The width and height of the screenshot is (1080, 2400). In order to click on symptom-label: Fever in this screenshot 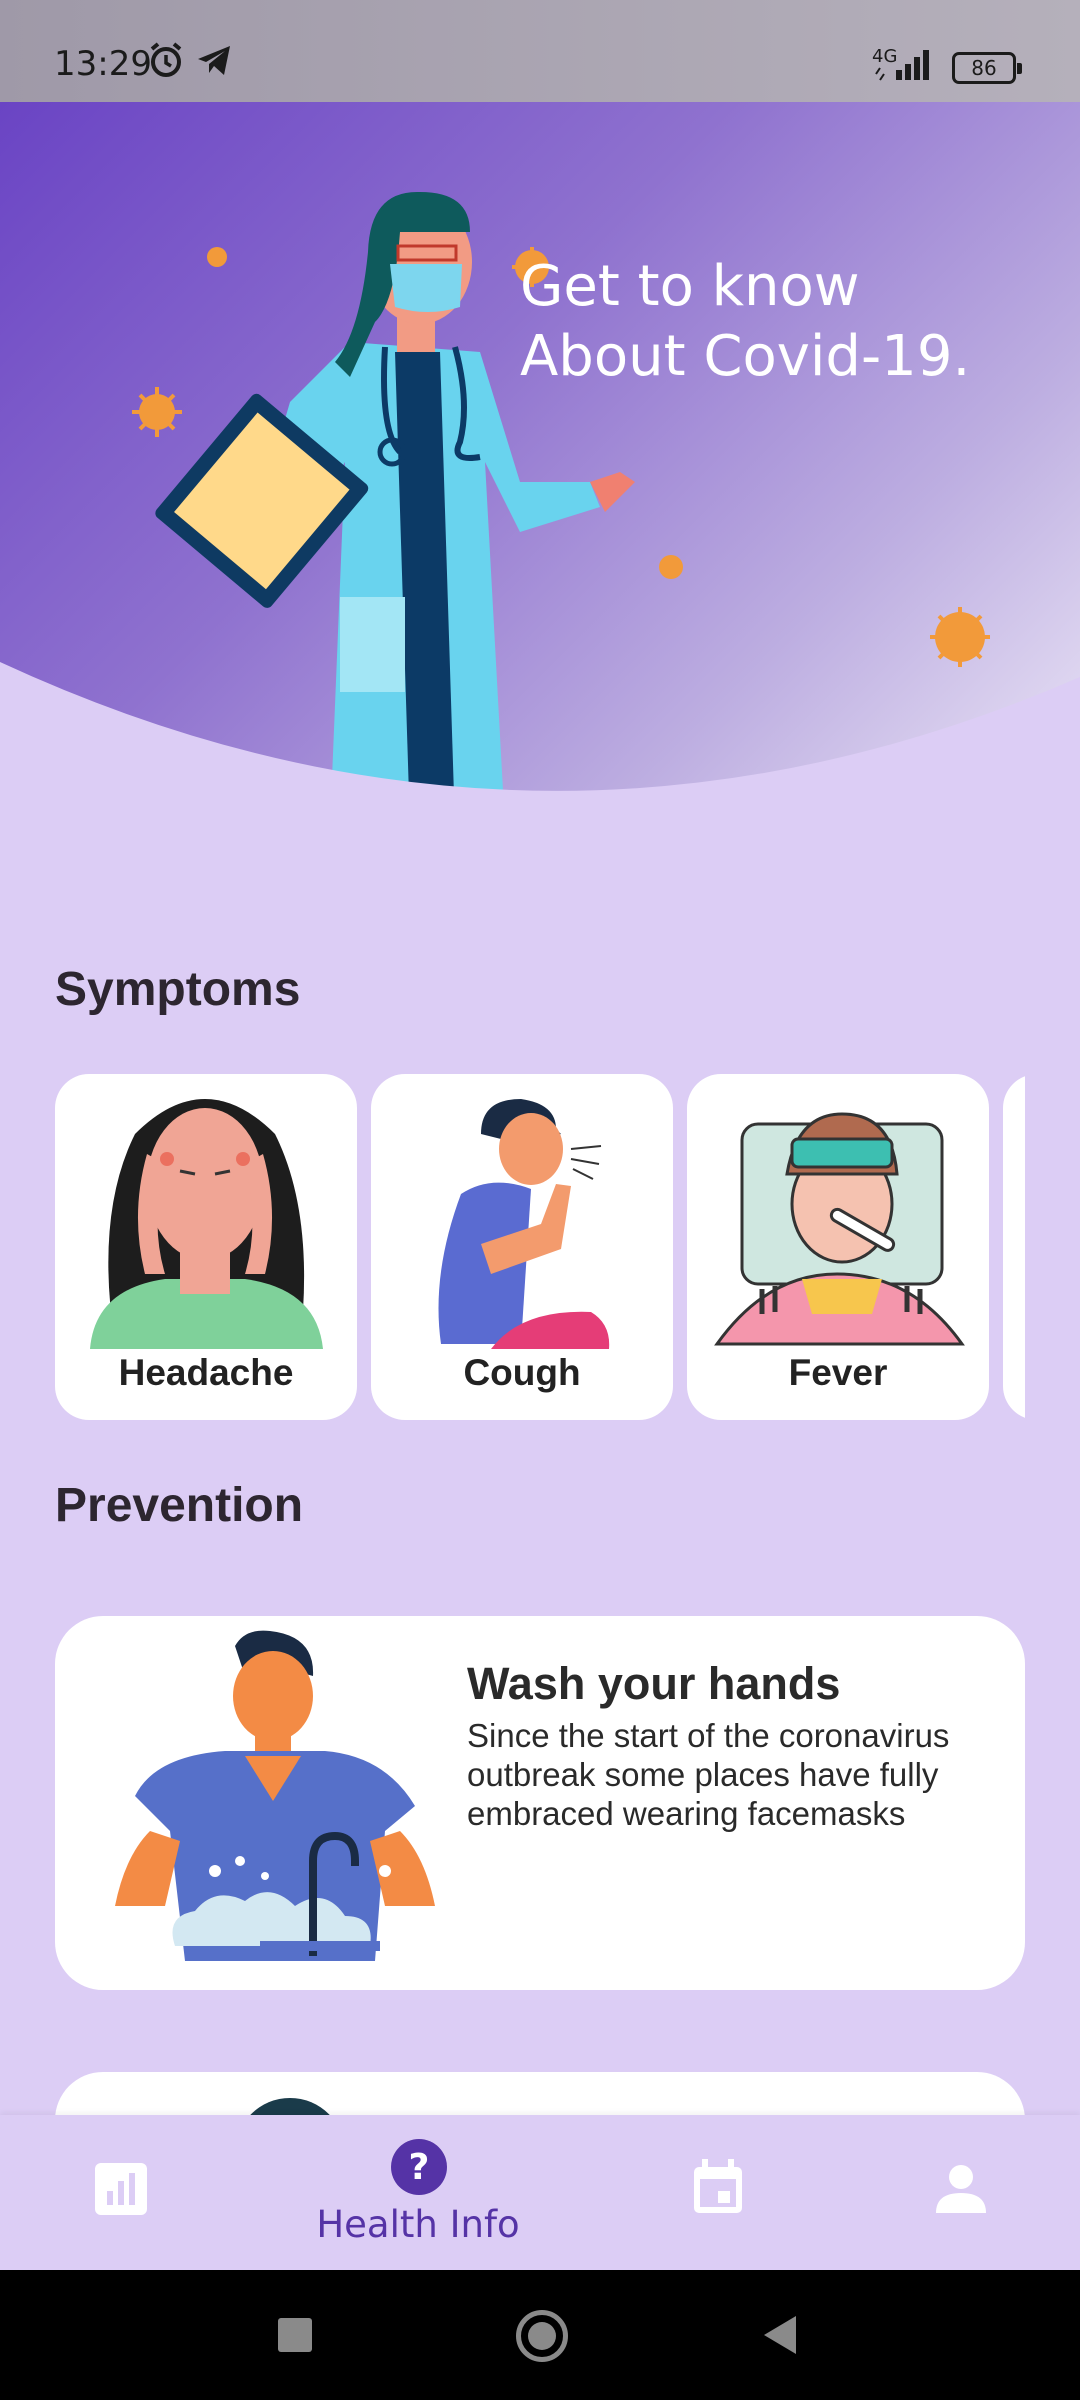, I will do `click(838, 1372)`.